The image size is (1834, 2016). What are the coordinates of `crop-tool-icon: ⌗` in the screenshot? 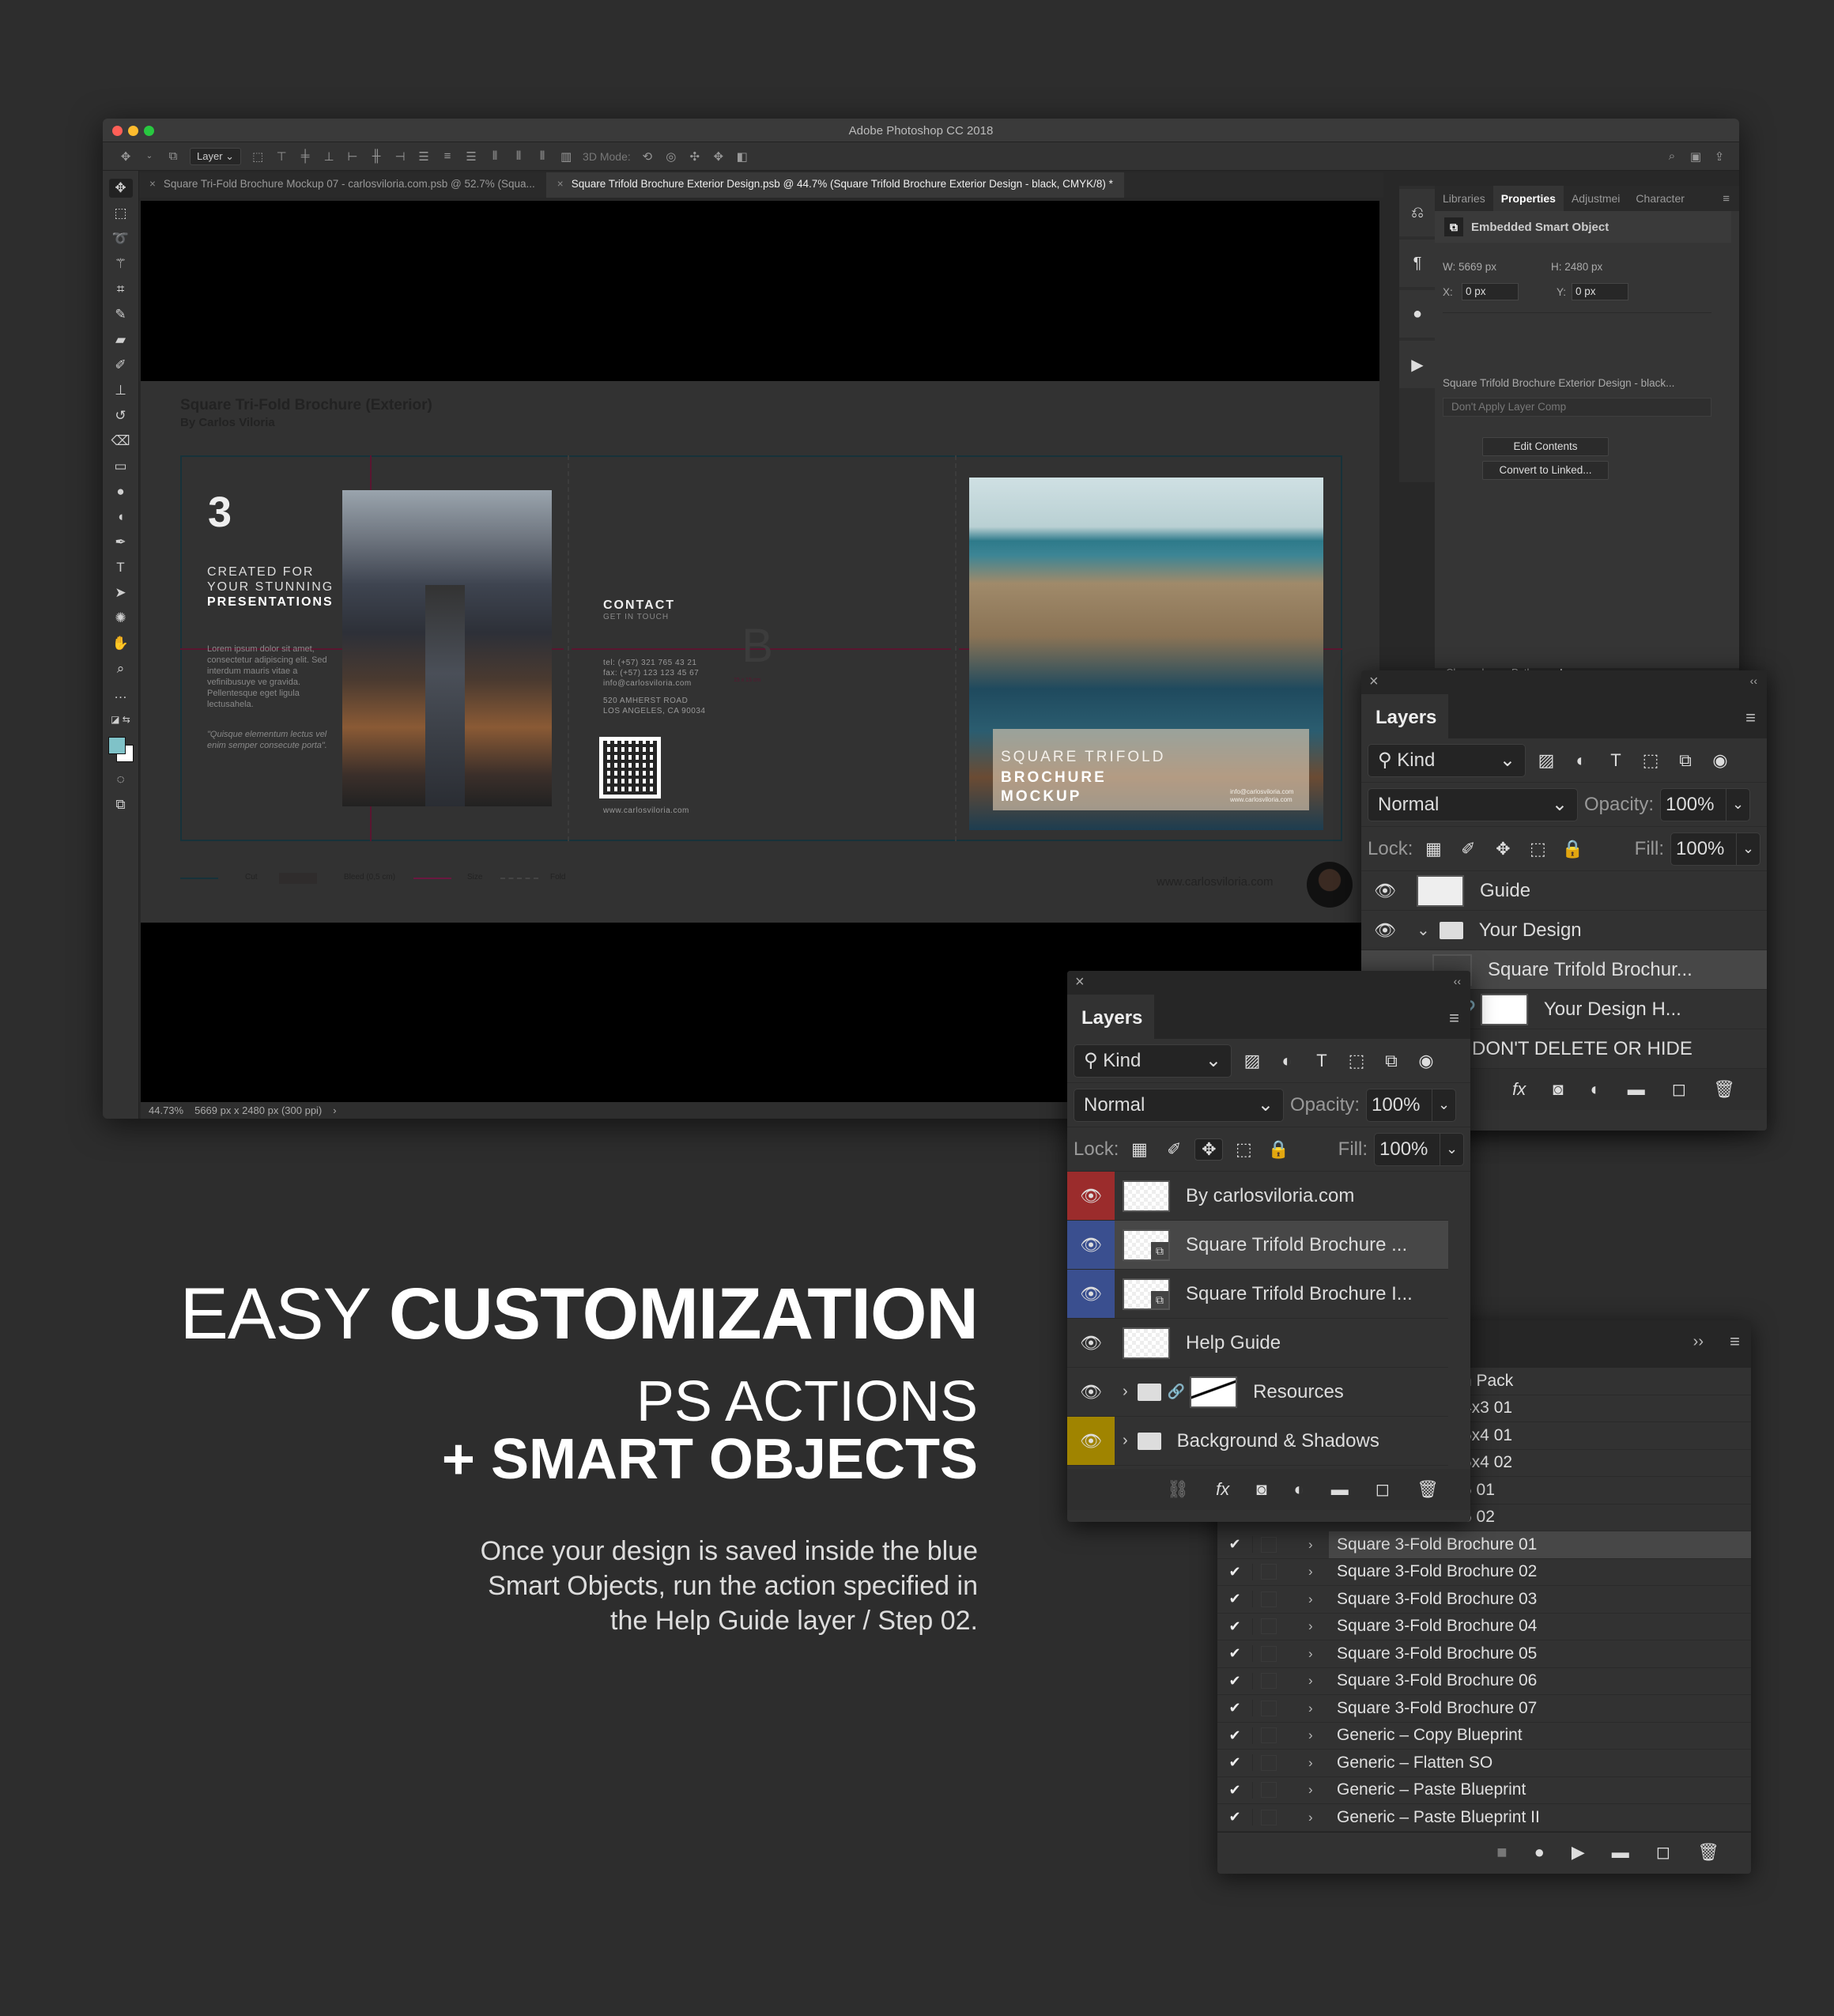 It's located at (121, 289).